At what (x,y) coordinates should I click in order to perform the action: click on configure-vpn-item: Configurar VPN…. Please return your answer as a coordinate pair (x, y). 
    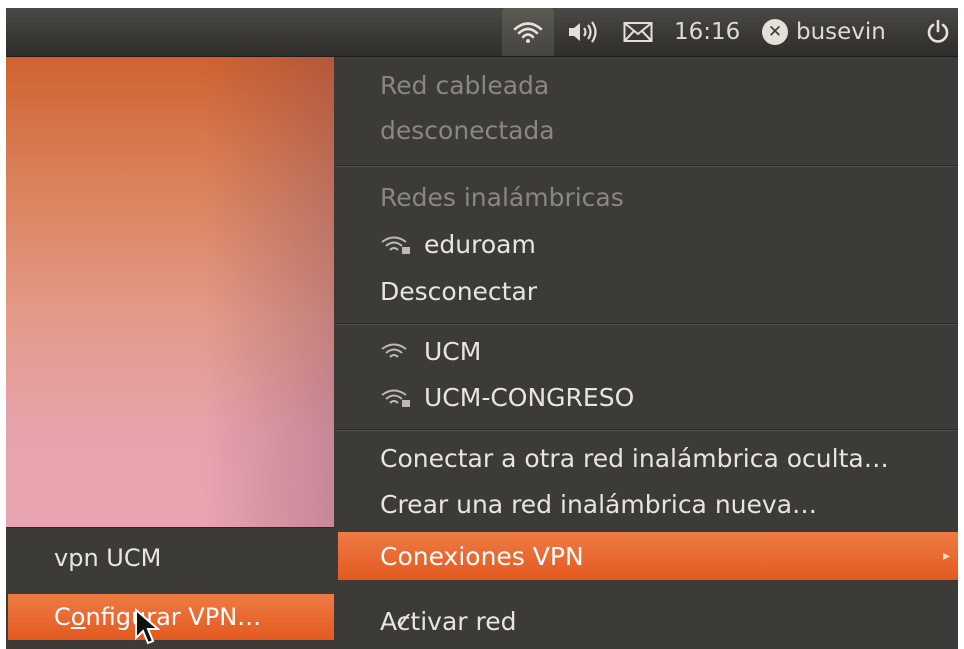
    Looking at the image, I should click on (171, 617).